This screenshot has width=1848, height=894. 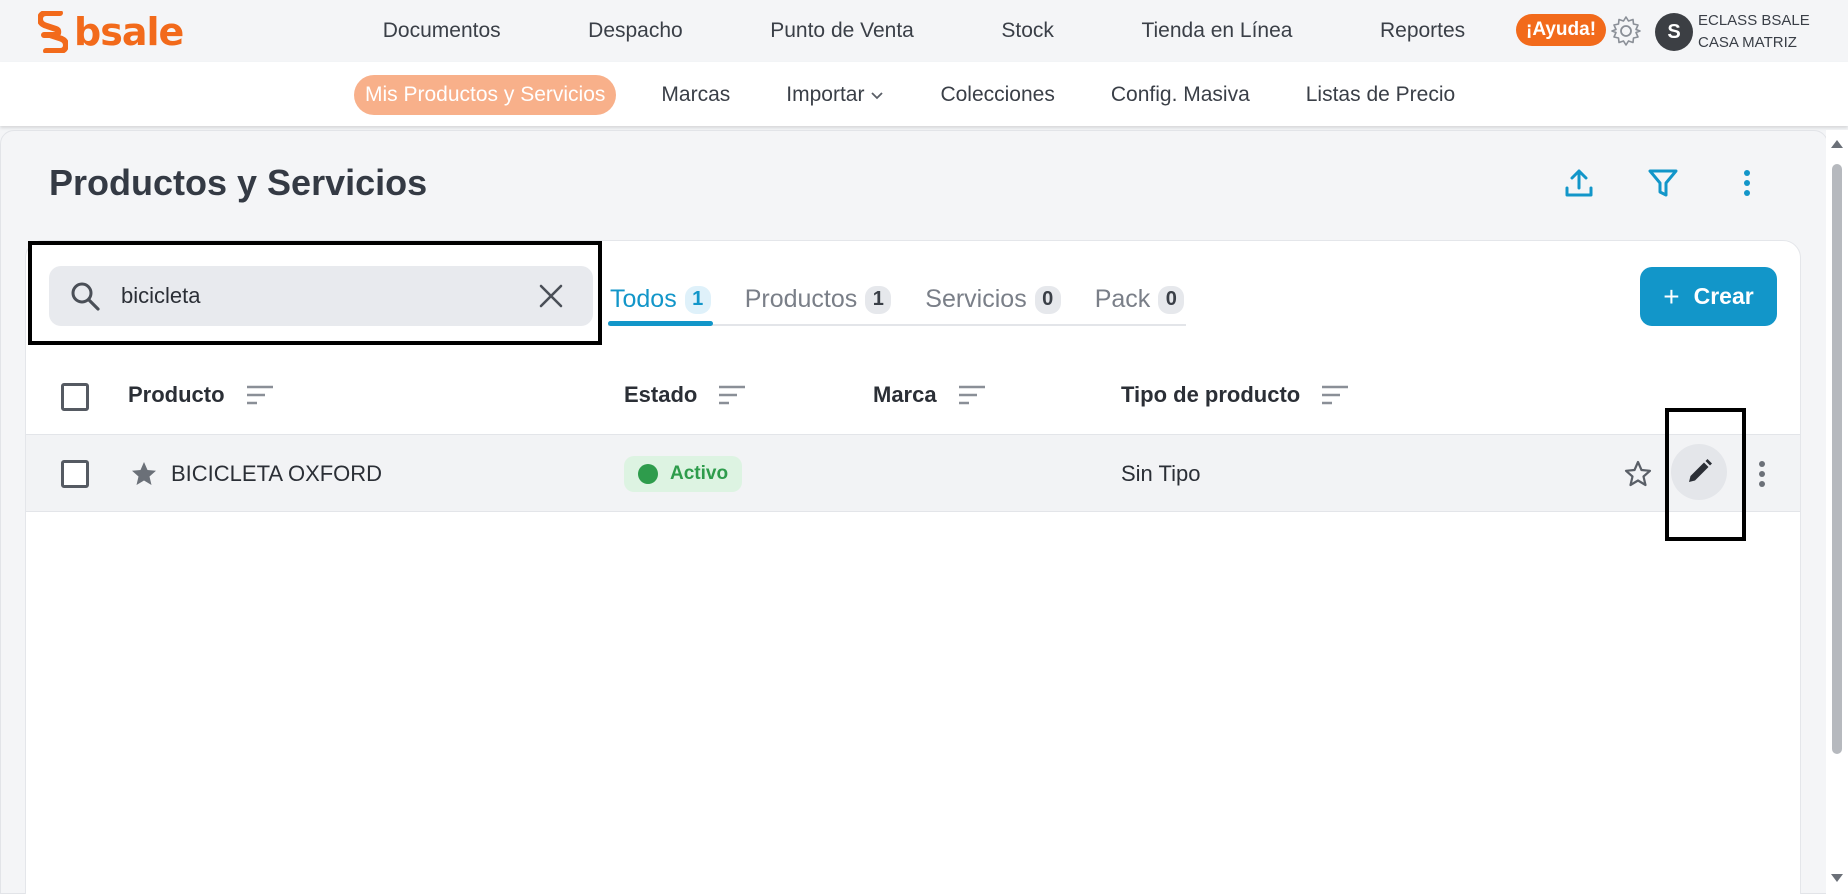 I want to click on status-badge: Activo, so click(x=683, y=474).